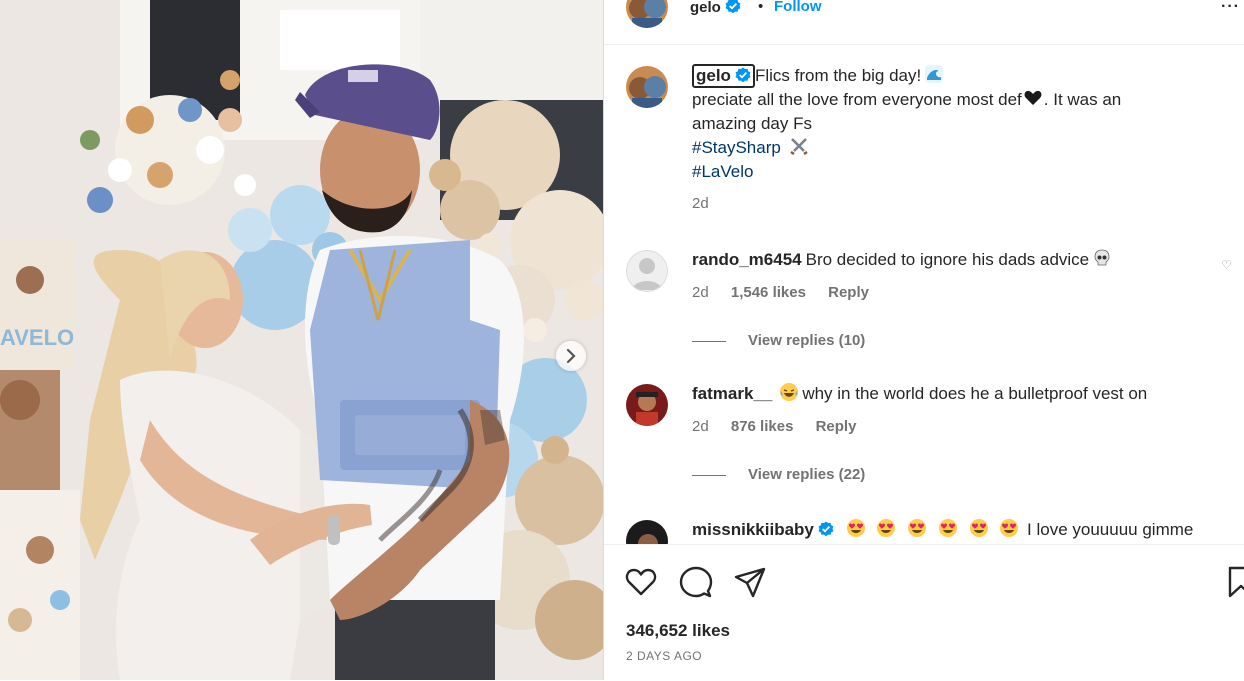 This screenshot has width=1244, height=681. I want to click on view-replies-text: View replies (22), so click(807, 474).